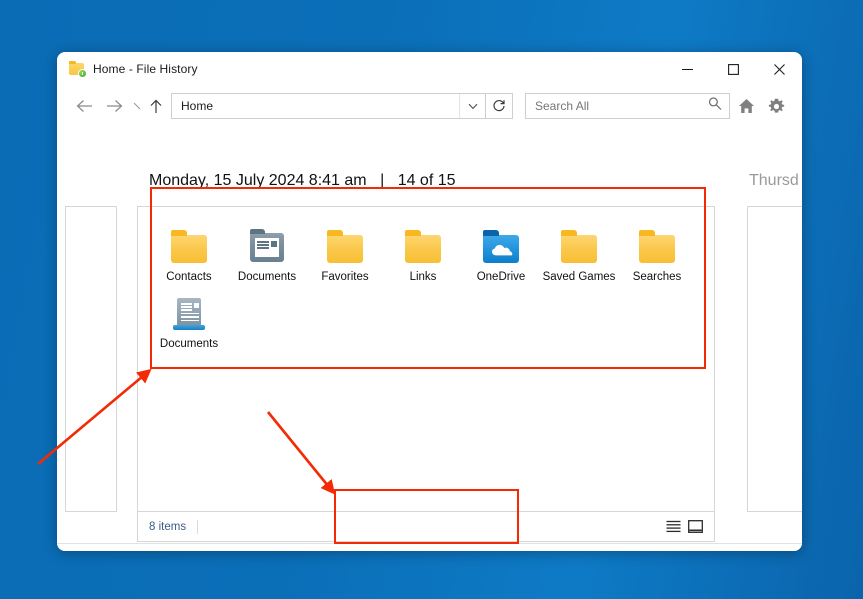 The width and height of the screenshot is (863, 599). I want to click on home-icon, so click(746, 106).